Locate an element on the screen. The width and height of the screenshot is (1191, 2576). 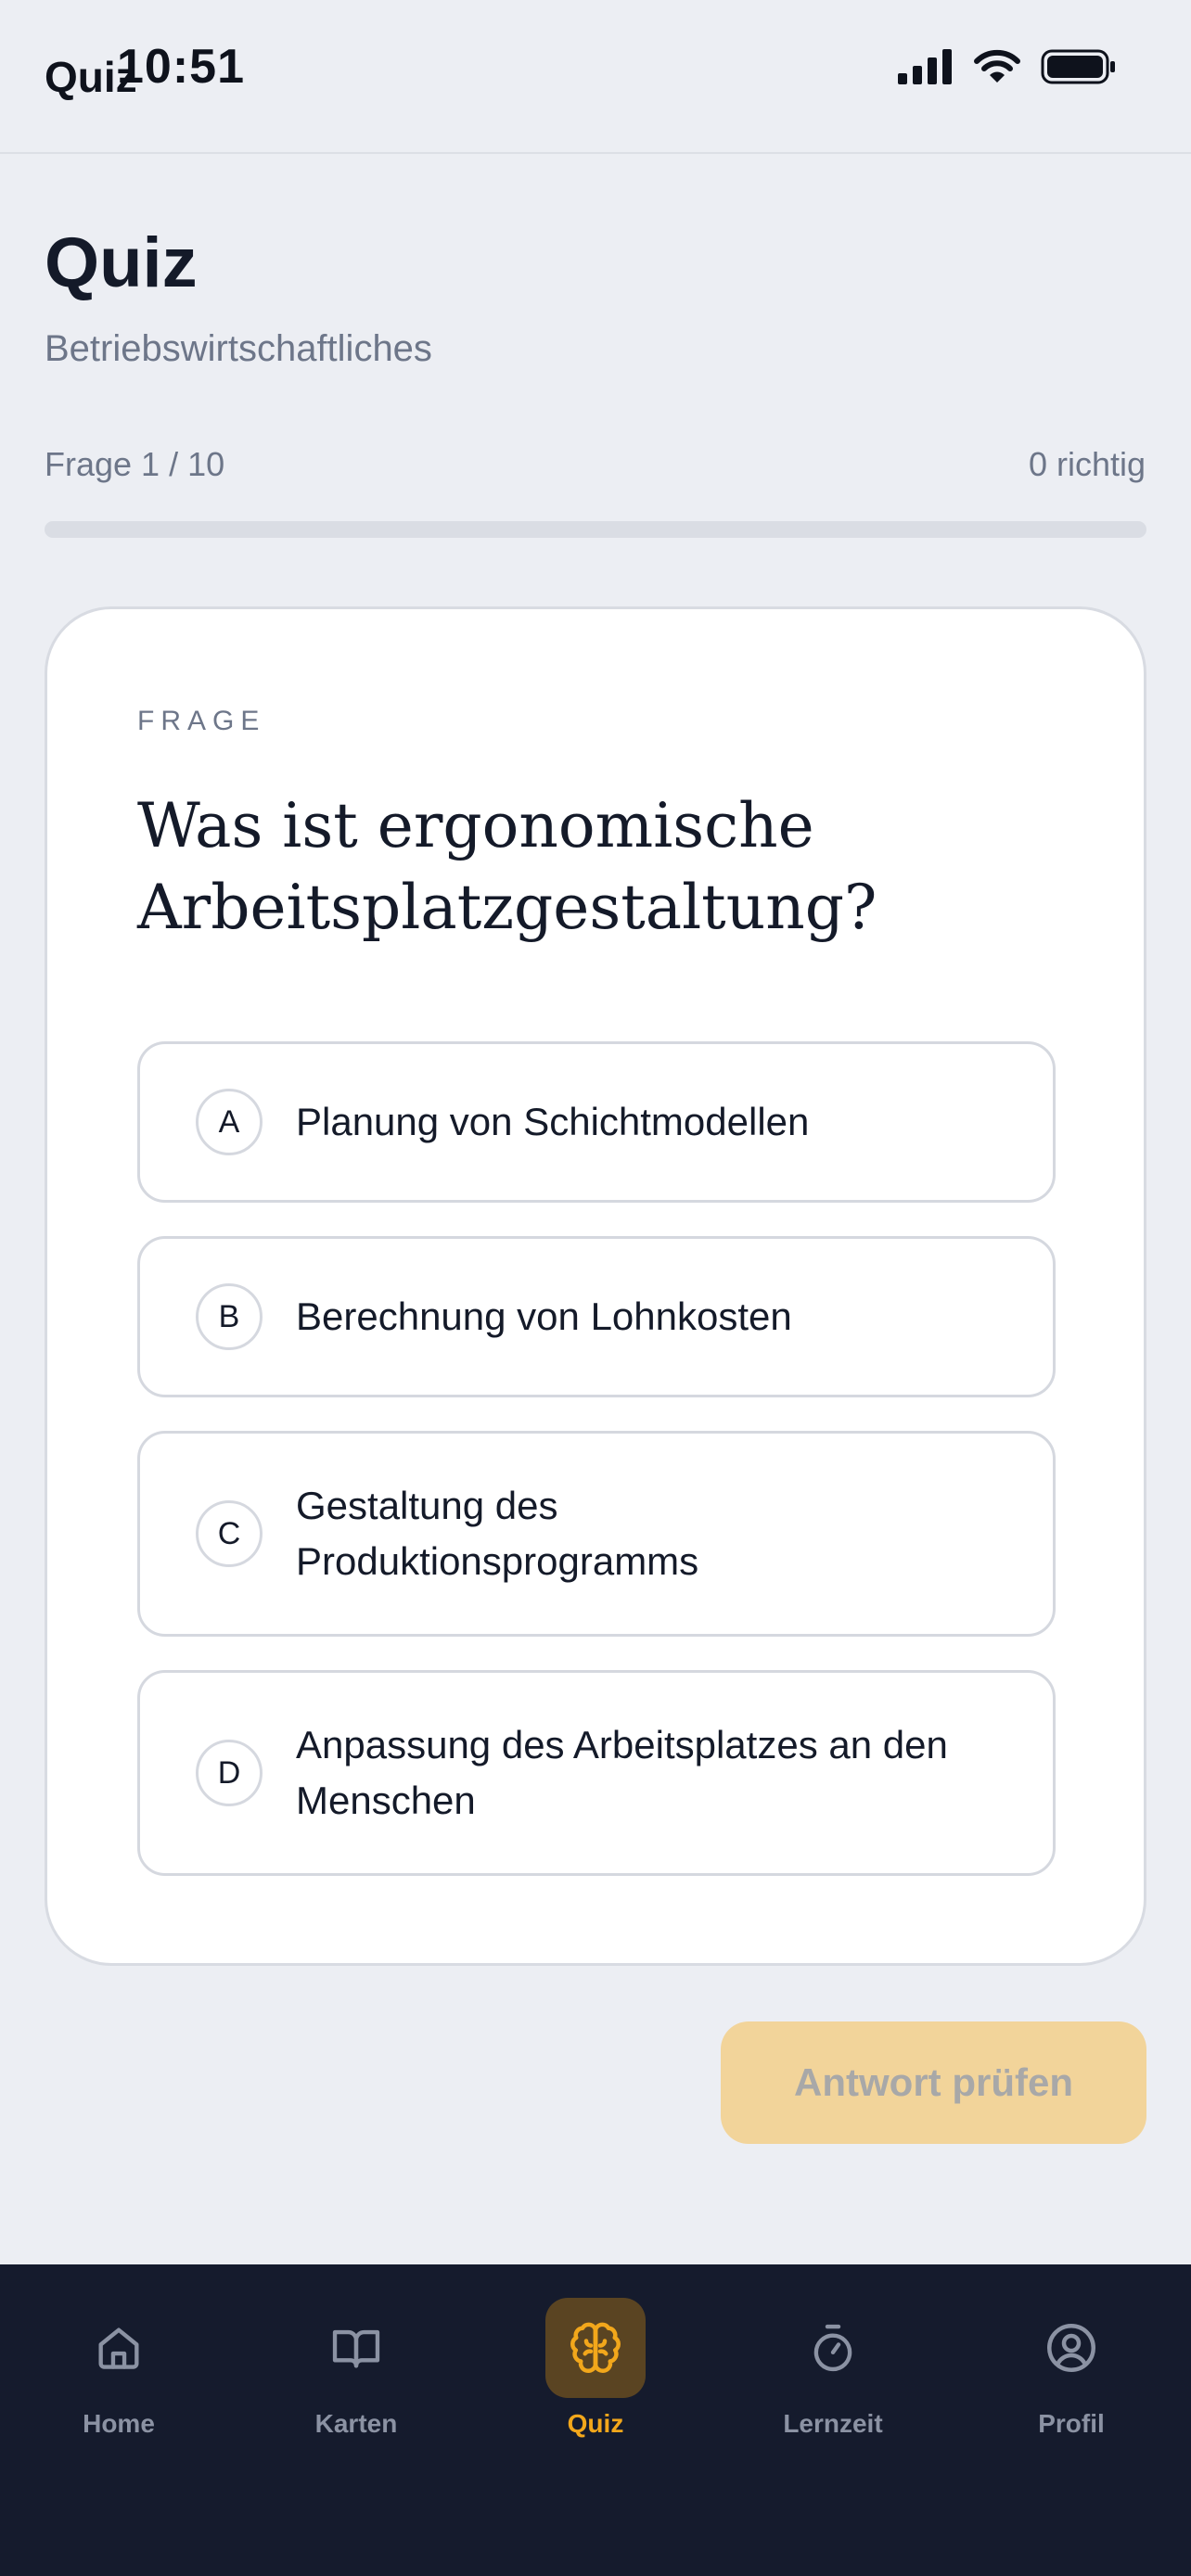
option-letter-badge: B is located at coordinates (229, 1317).